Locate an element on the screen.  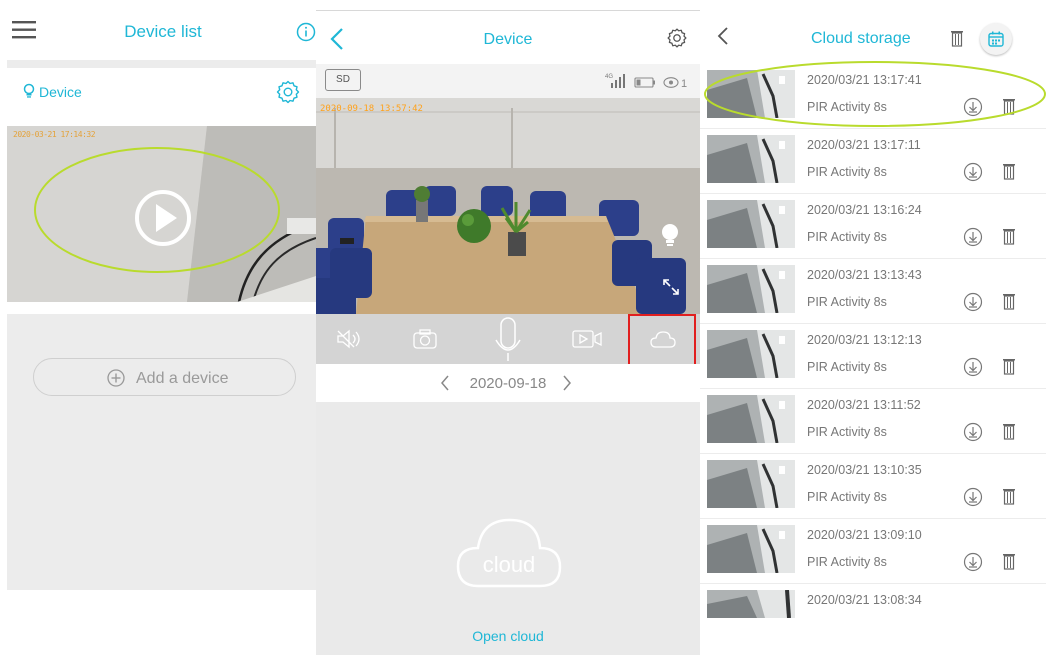
mute-icon is located at coordinates (349, 339).